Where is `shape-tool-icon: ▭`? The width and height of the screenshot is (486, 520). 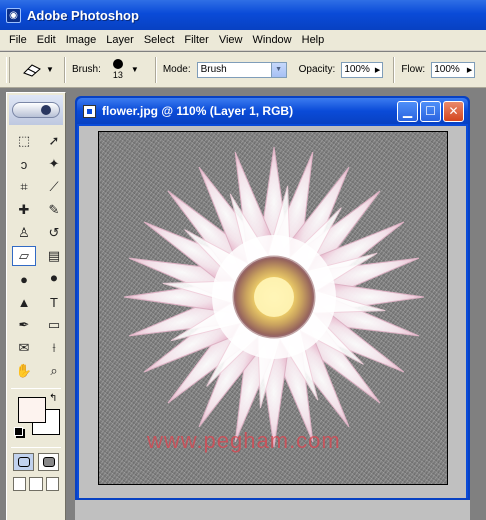 shape-tool-icon: ▭ is located at coordinates (54, 325).